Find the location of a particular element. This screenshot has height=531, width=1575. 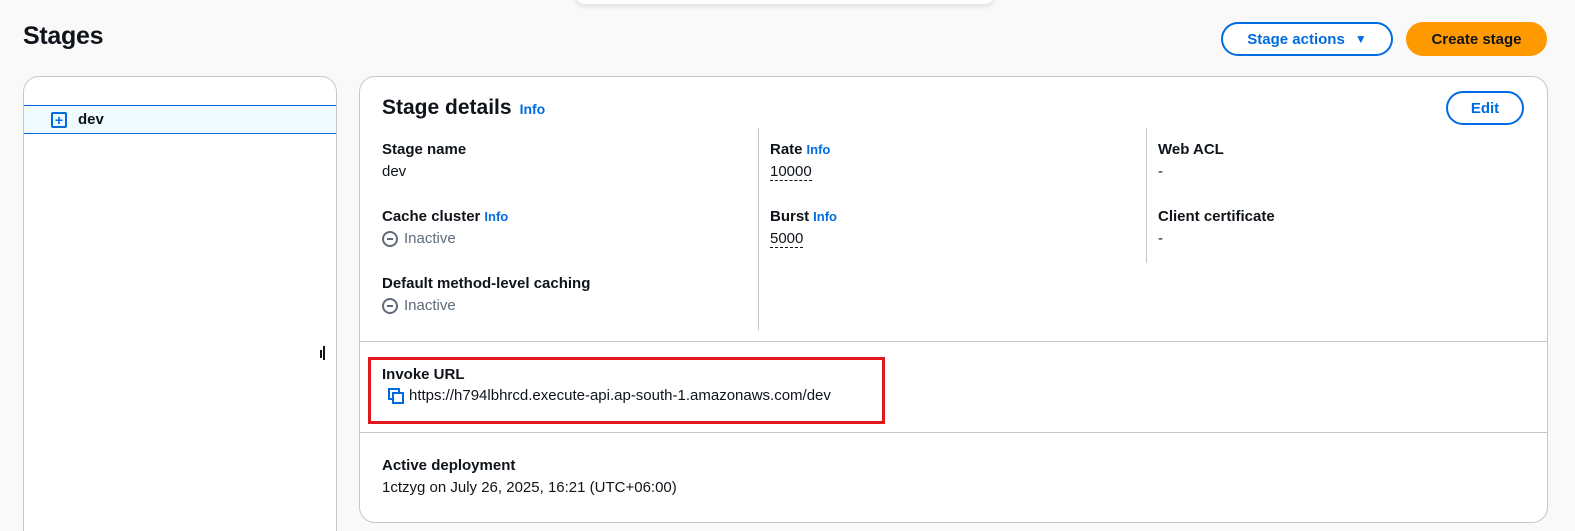

stage-name-field: Stage name dev is located at coordinates (424, 160).